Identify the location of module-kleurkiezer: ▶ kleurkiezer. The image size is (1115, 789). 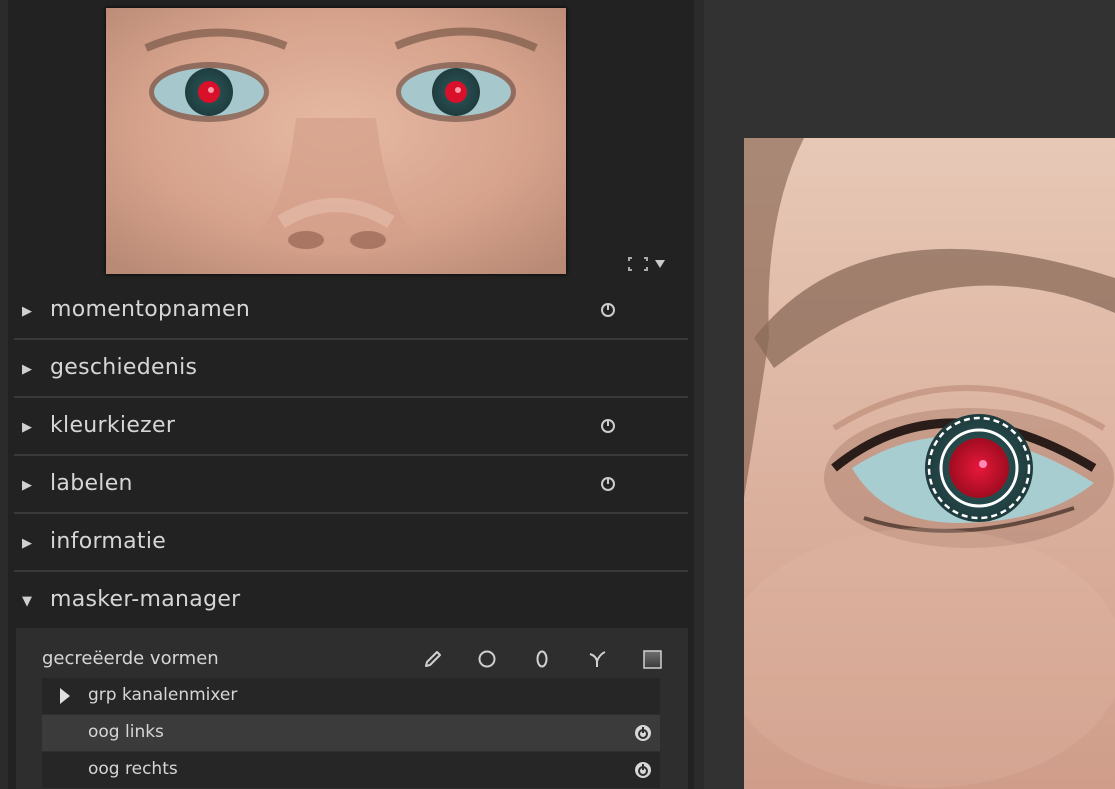
(351, 428).